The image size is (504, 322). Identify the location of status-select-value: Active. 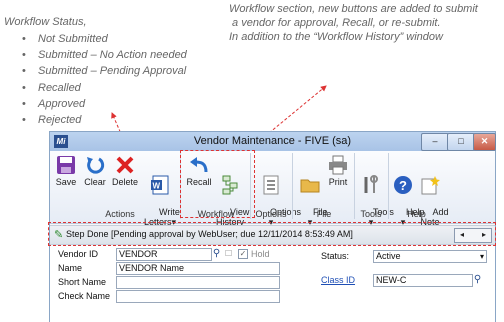
(388, 256).